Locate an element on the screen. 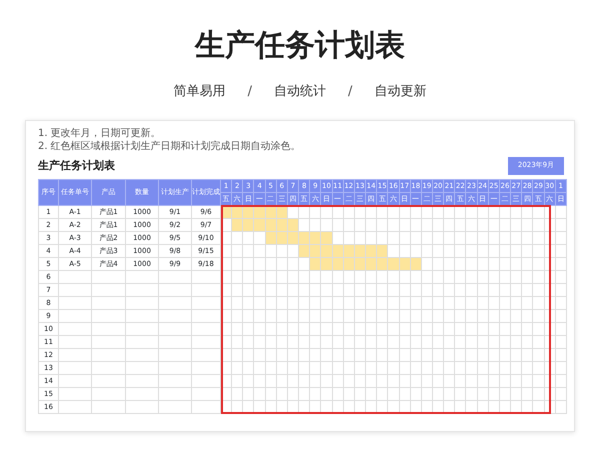 This screenshot has height=460, width=600. feature-label: 简单易用 is located at coordinates (200, 92).